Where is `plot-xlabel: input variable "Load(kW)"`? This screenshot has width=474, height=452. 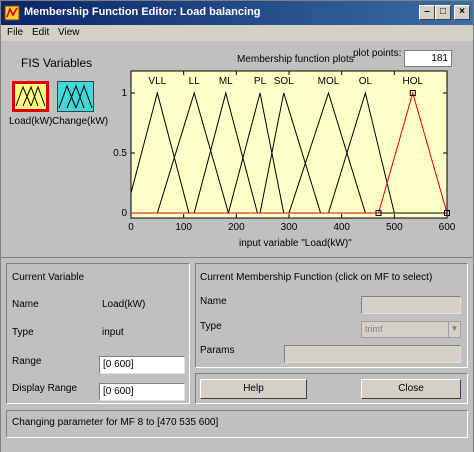
plot-xlabel: input variable "Load(kW)" is located at coordinates (295, 243).